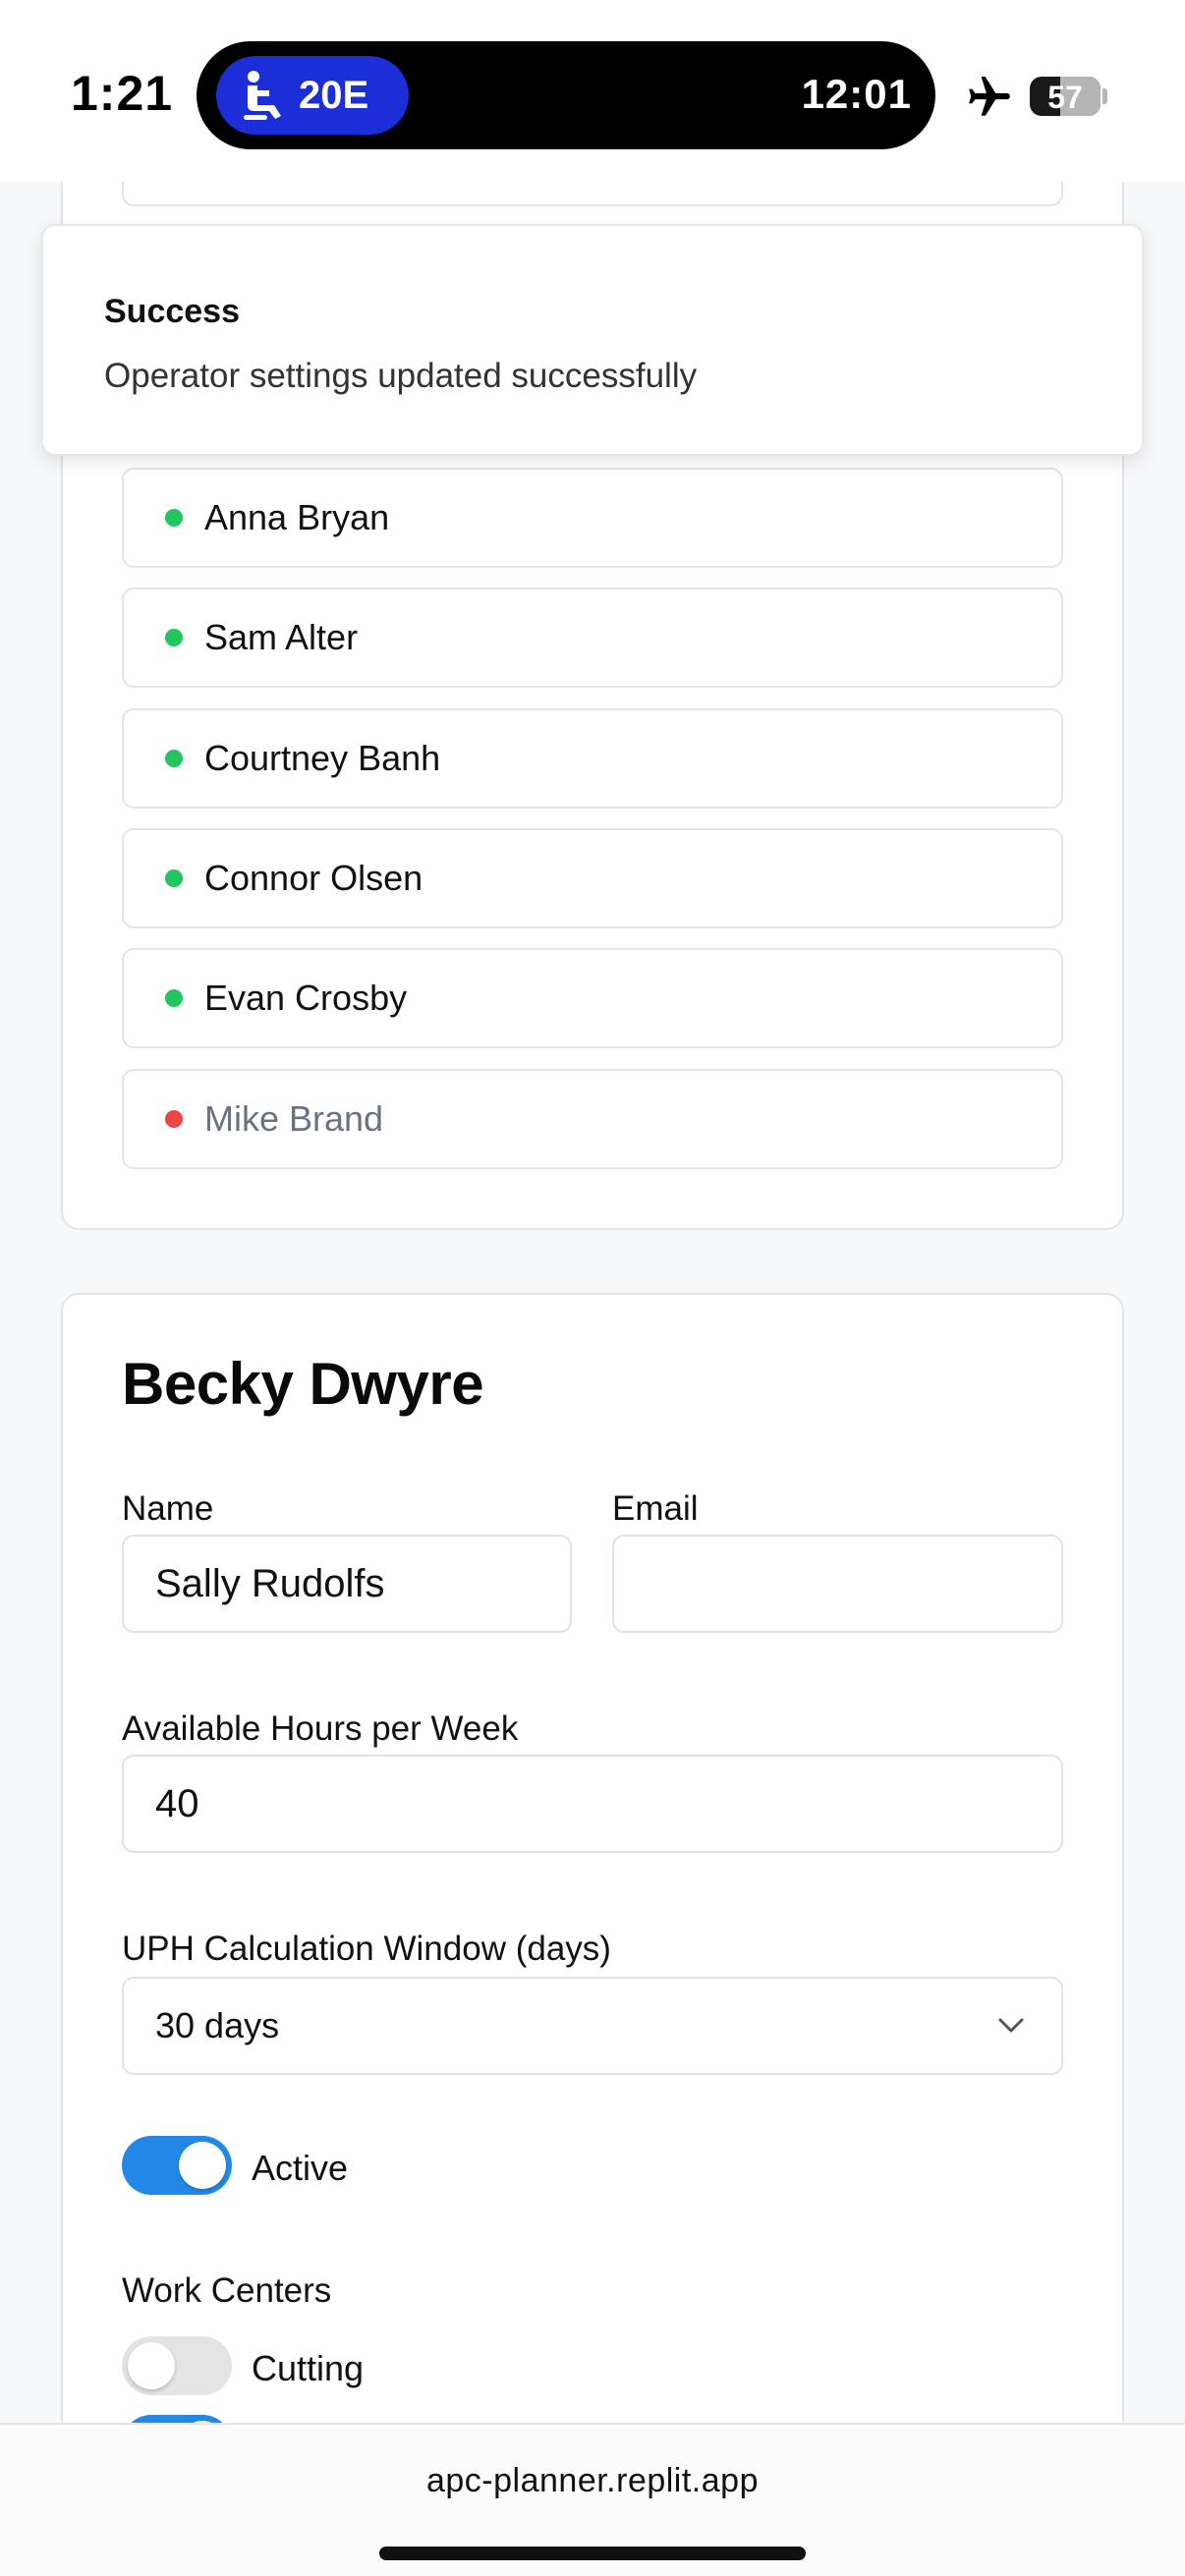 The width and height of the screenshot is (1185, 2576). Describe the element at coordinates (314, 878) in the screenshot. I see `operator-name: Connor Olsen` at that location.